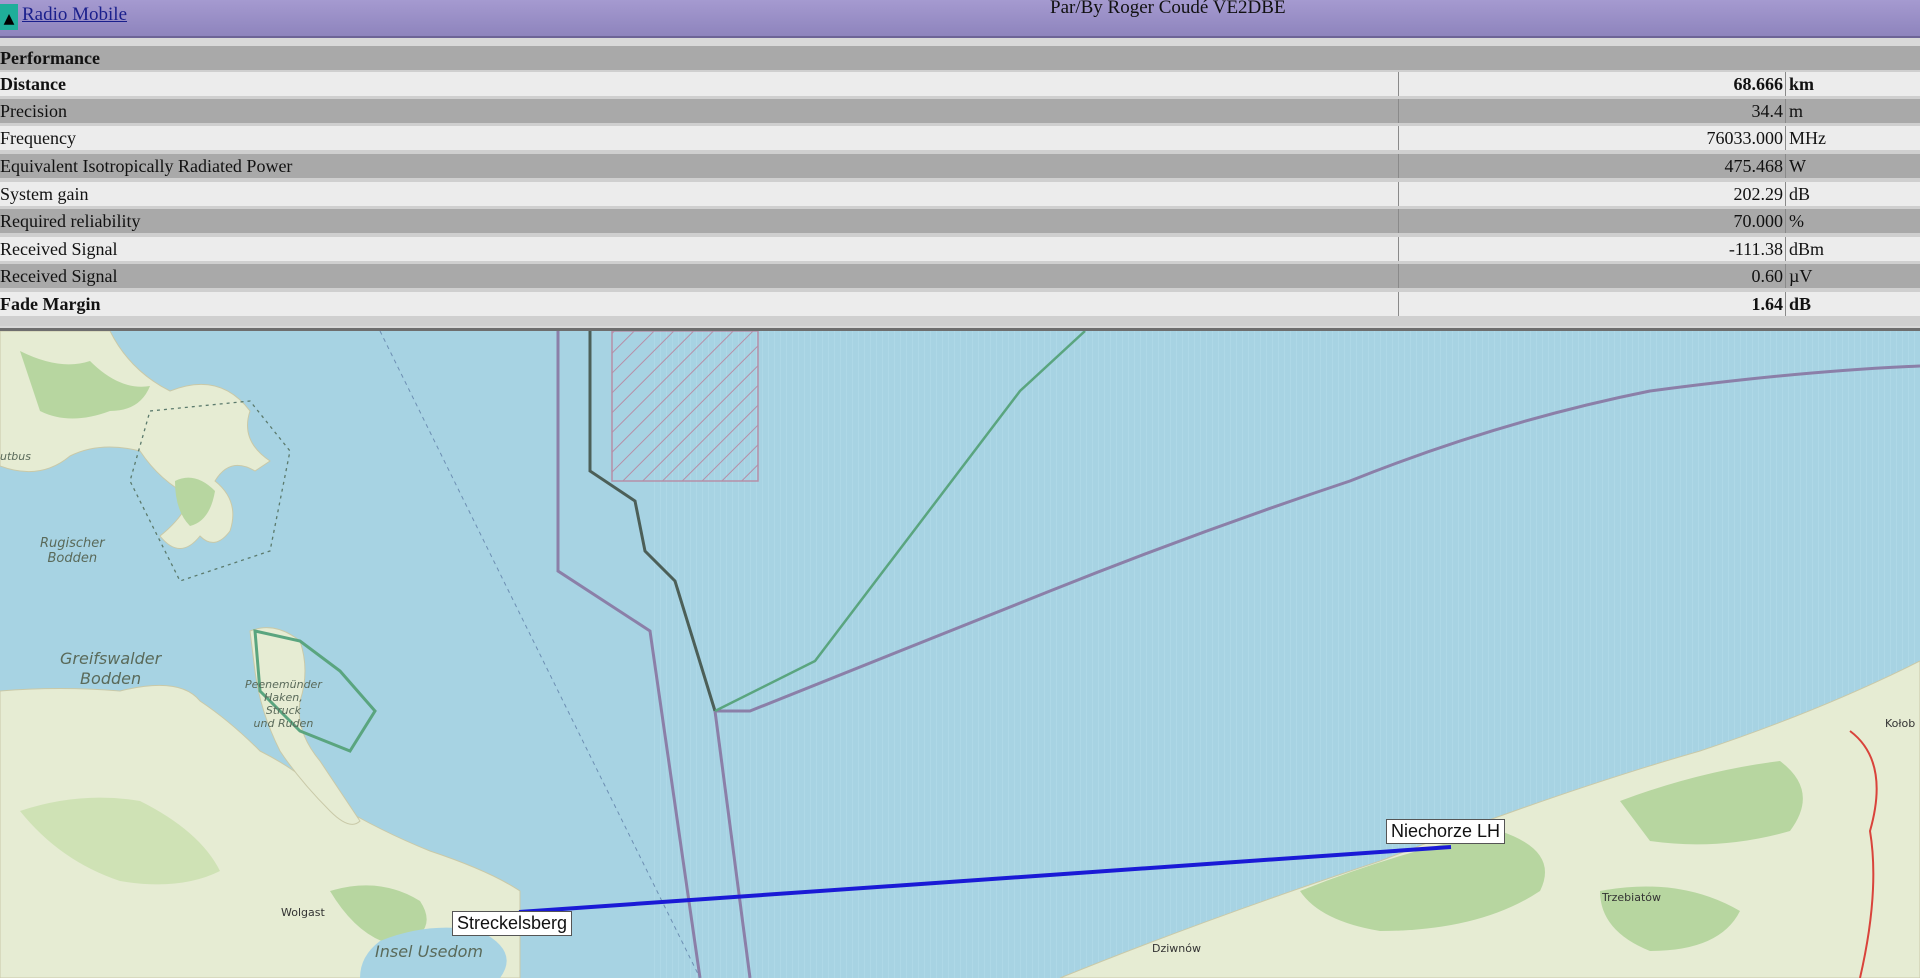 The width and height of the screenshot is (1920, 978). What do you see at coordinates (960, 84) in the screenshot?
I see `performance-row: Distance 68.666 km` at bounding box center [960, 84].